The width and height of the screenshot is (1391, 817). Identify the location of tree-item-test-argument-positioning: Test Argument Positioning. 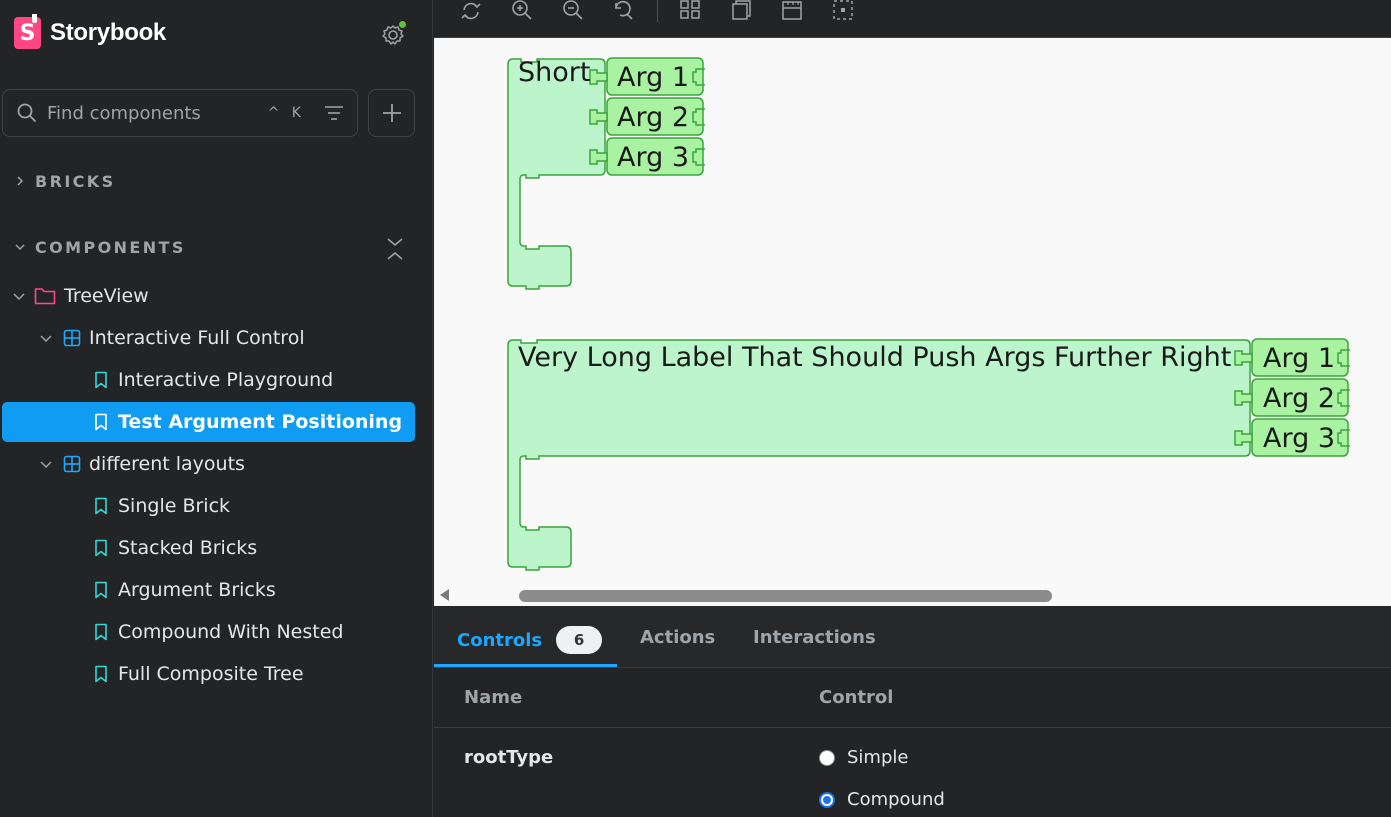
(208, 422).